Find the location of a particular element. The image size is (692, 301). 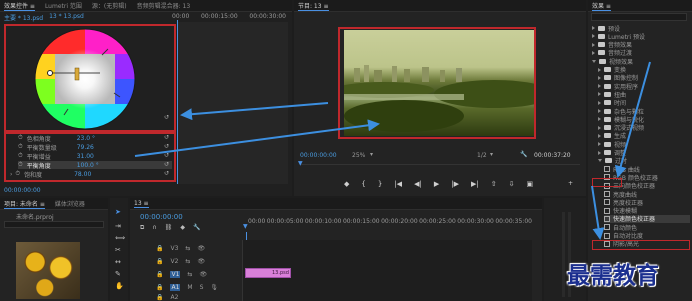

go-to-in-icon: |◀ is located at coordinates (398, 184).